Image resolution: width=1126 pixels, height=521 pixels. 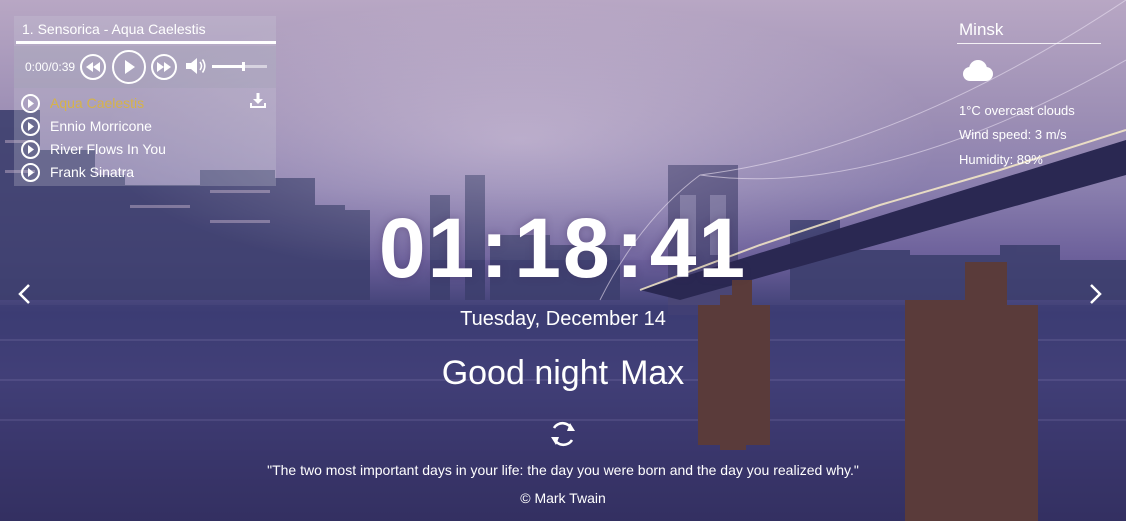 What do you see at coordinates (427, 248) in the screenshot?
I see `clock-hours: 01` at bounding box center [427, 248].